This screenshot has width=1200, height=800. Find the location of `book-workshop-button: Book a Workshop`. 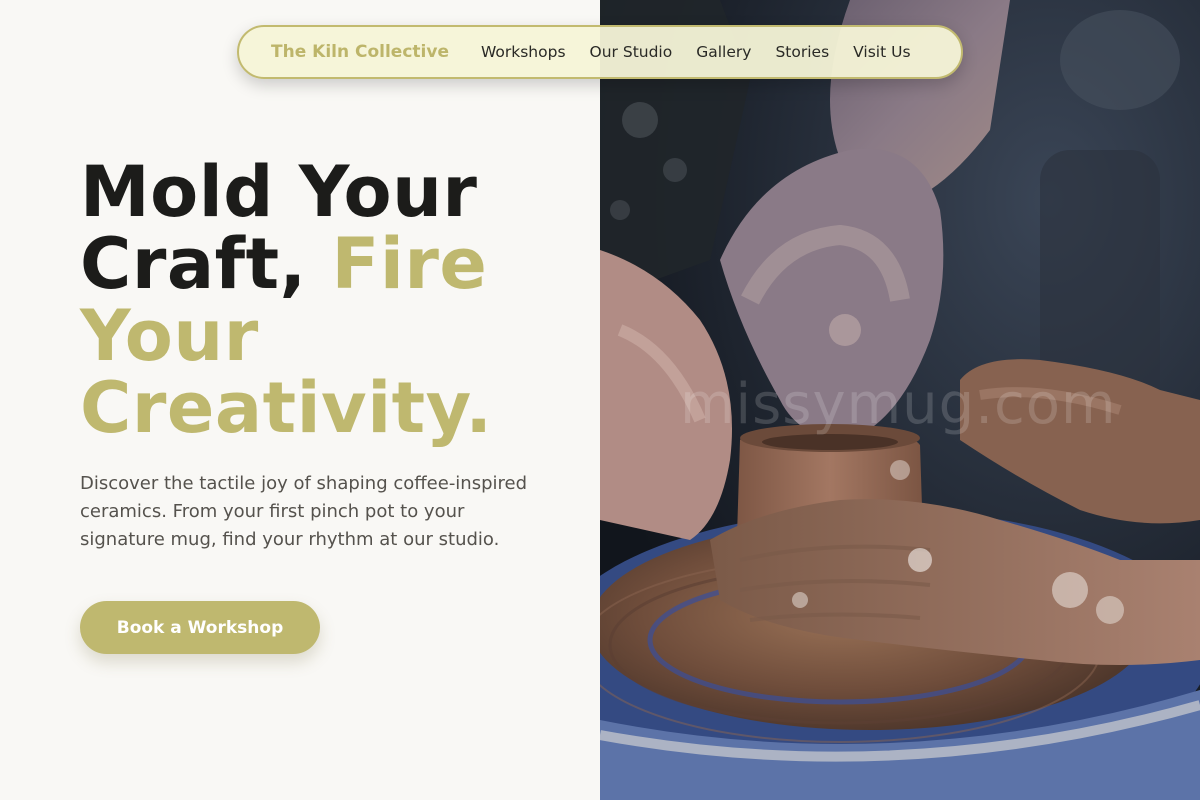

book-workshop-button: Book a Workshop is located at coordinates (200, 627).